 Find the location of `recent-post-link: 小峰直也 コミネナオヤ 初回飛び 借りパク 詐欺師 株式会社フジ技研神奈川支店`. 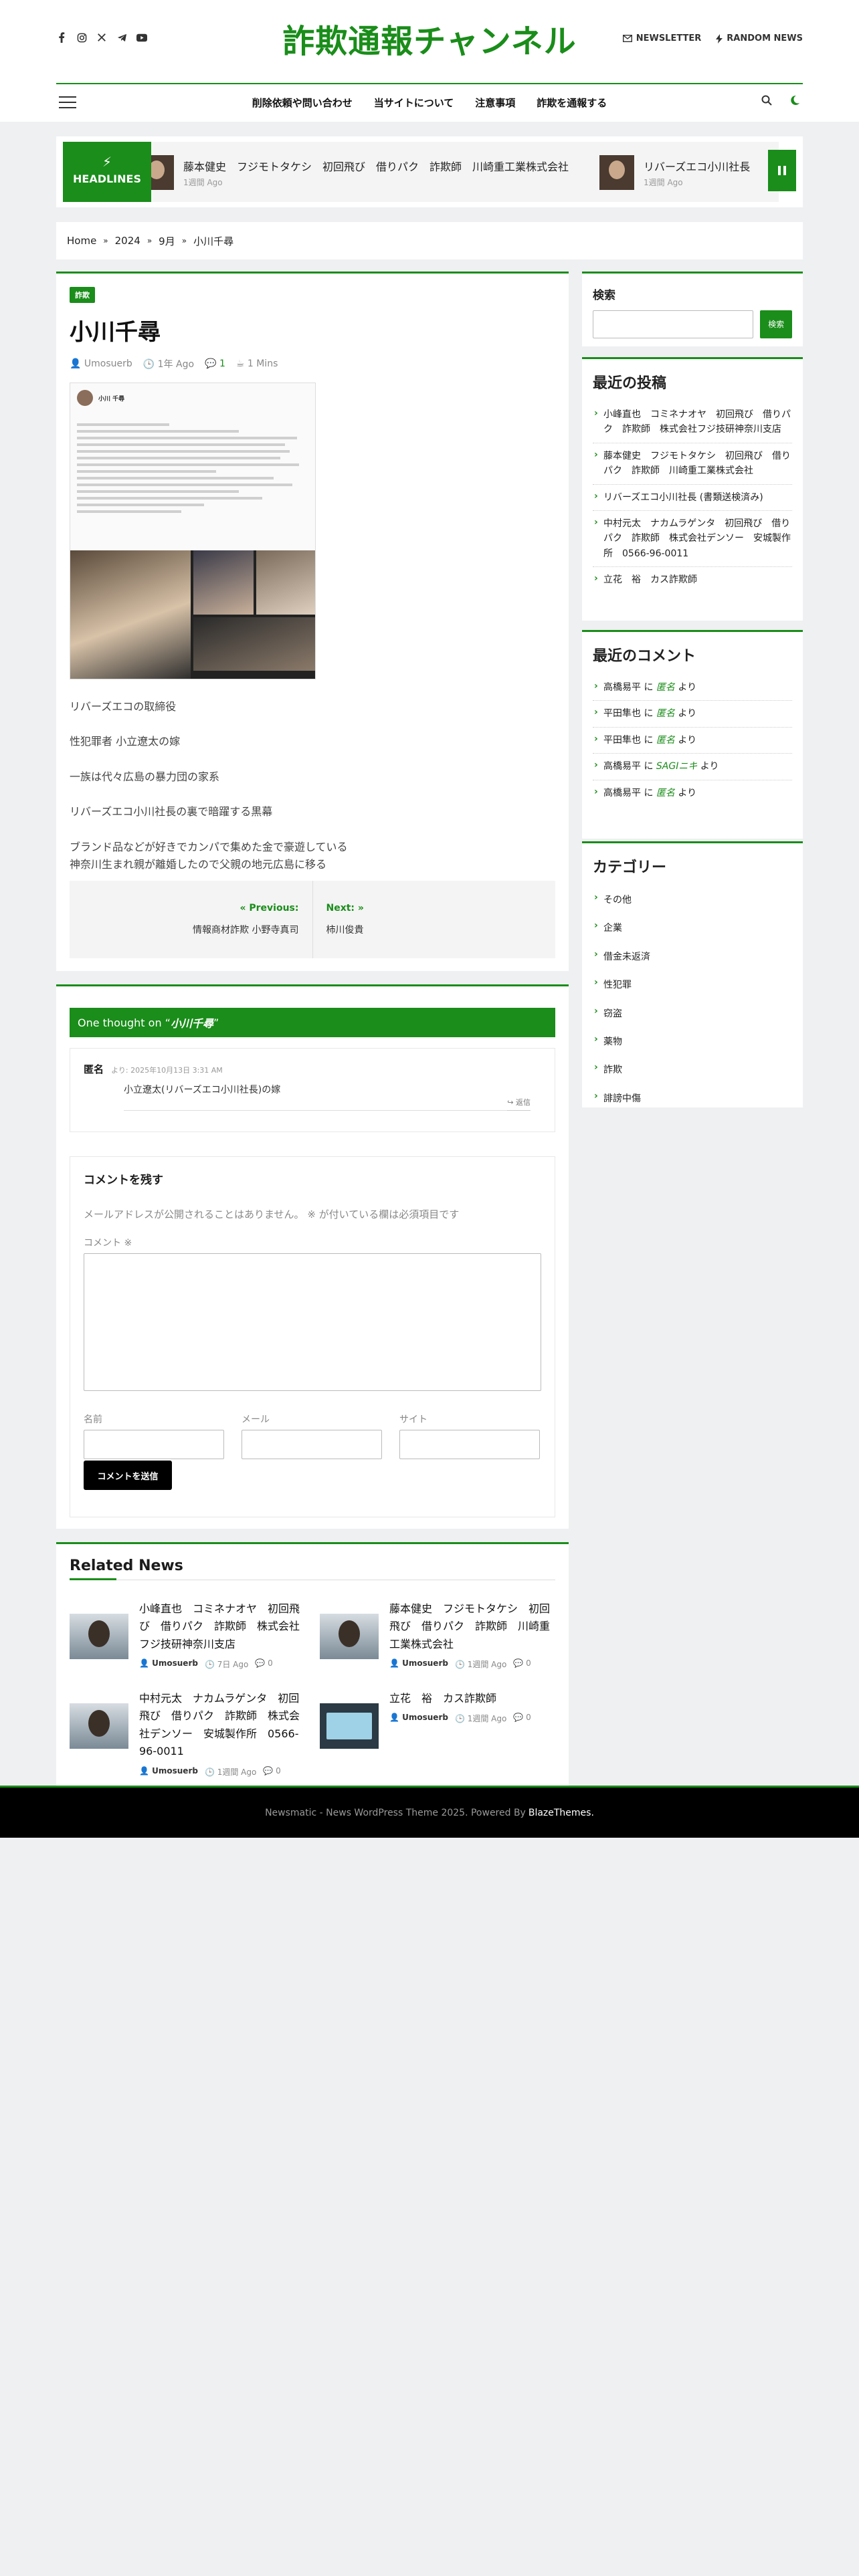

recent-post-link: 小峰直也 コミネナオヤ 初回飛び 借りパク 詐欺師 株式会社フジ技研神奈川支店 is located at coordinates (693, 423).